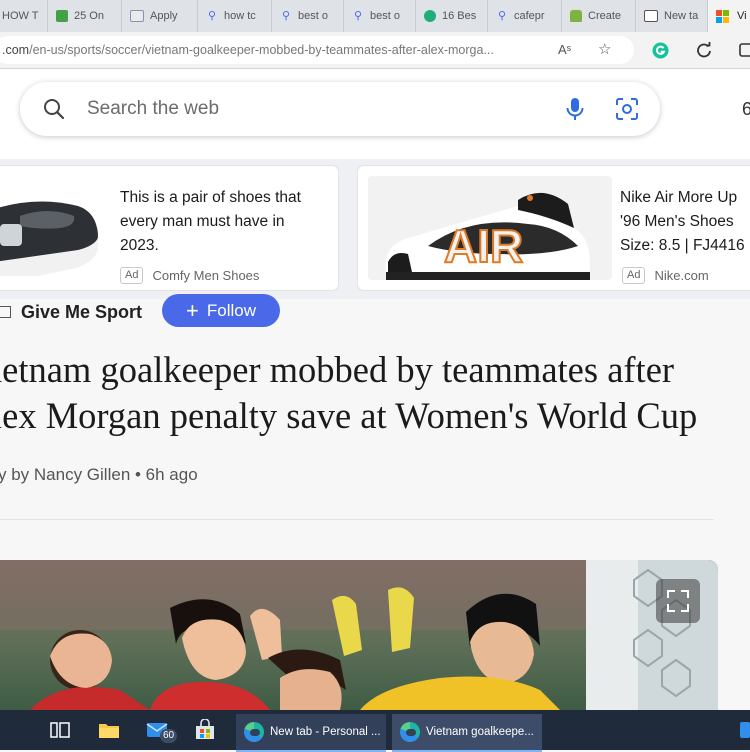  I want to click on ad-meta: Ad Nike.com, so click(665, 275).